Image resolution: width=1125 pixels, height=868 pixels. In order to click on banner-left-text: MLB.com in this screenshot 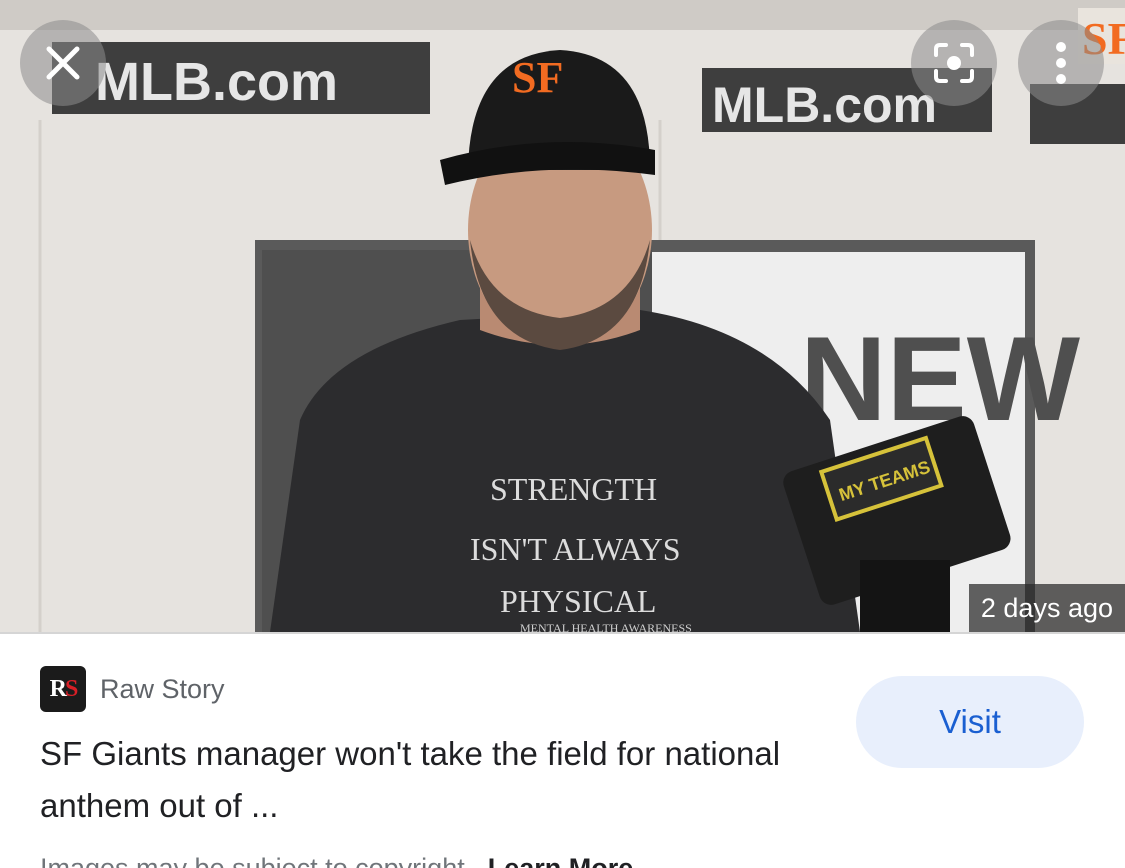, I will do `click(216, 82)`.